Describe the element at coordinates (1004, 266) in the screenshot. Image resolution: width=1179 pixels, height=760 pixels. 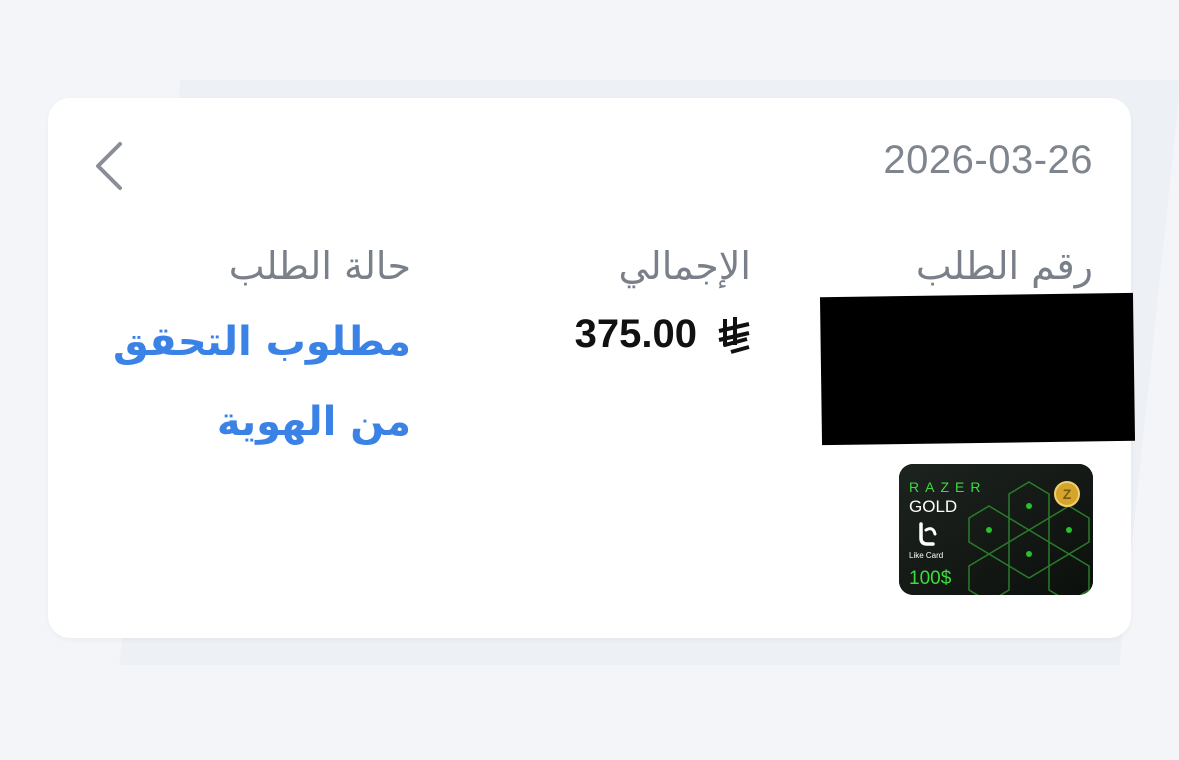
I see `order-number-label: رقم الطلب` at that location.